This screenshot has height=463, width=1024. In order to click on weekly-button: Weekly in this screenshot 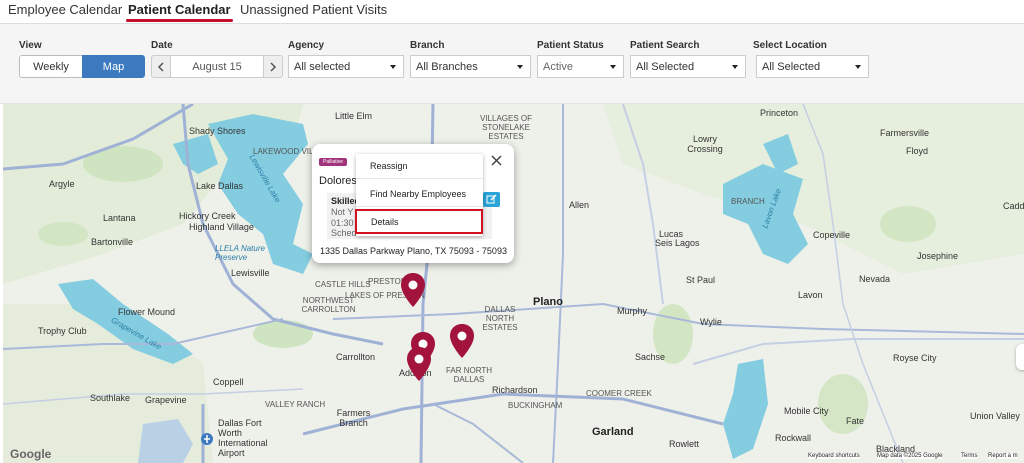, I will do `click(51, 66)`.